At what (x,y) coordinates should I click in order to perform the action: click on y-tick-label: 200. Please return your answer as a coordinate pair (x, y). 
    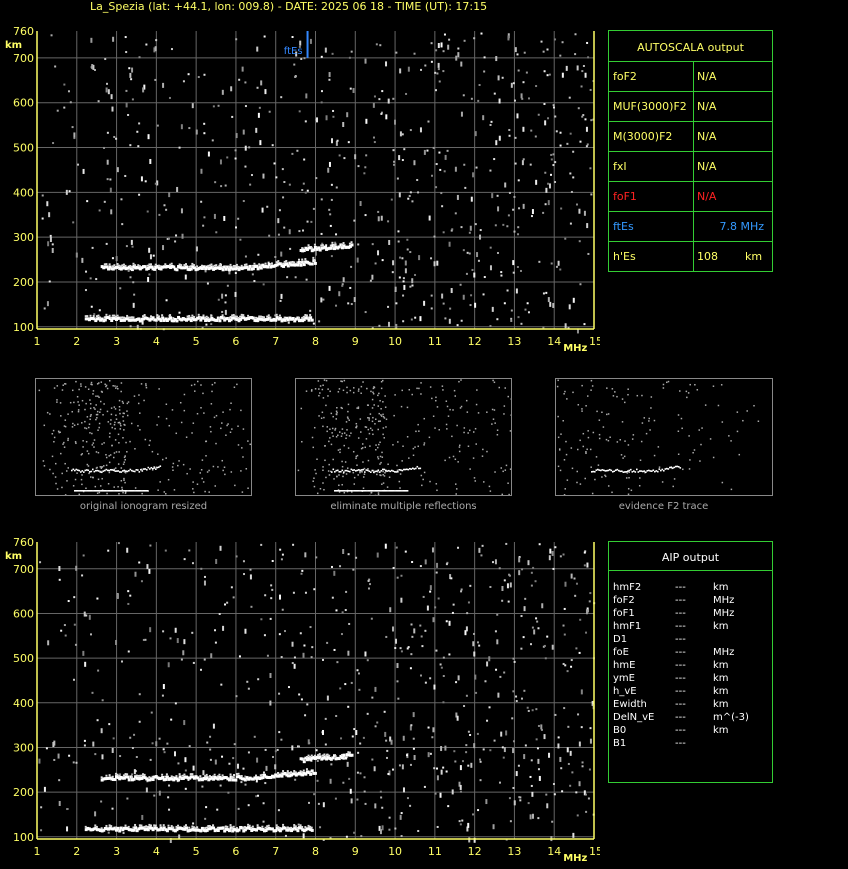
    Looking at the image, I should click on (23, 282).